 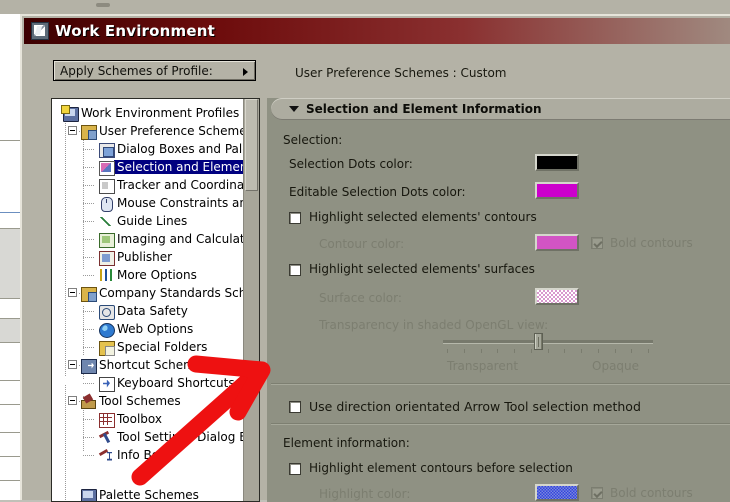 I want to click on tree-item-label: Keyboard Shortcuts, so click(x=174, y=383).